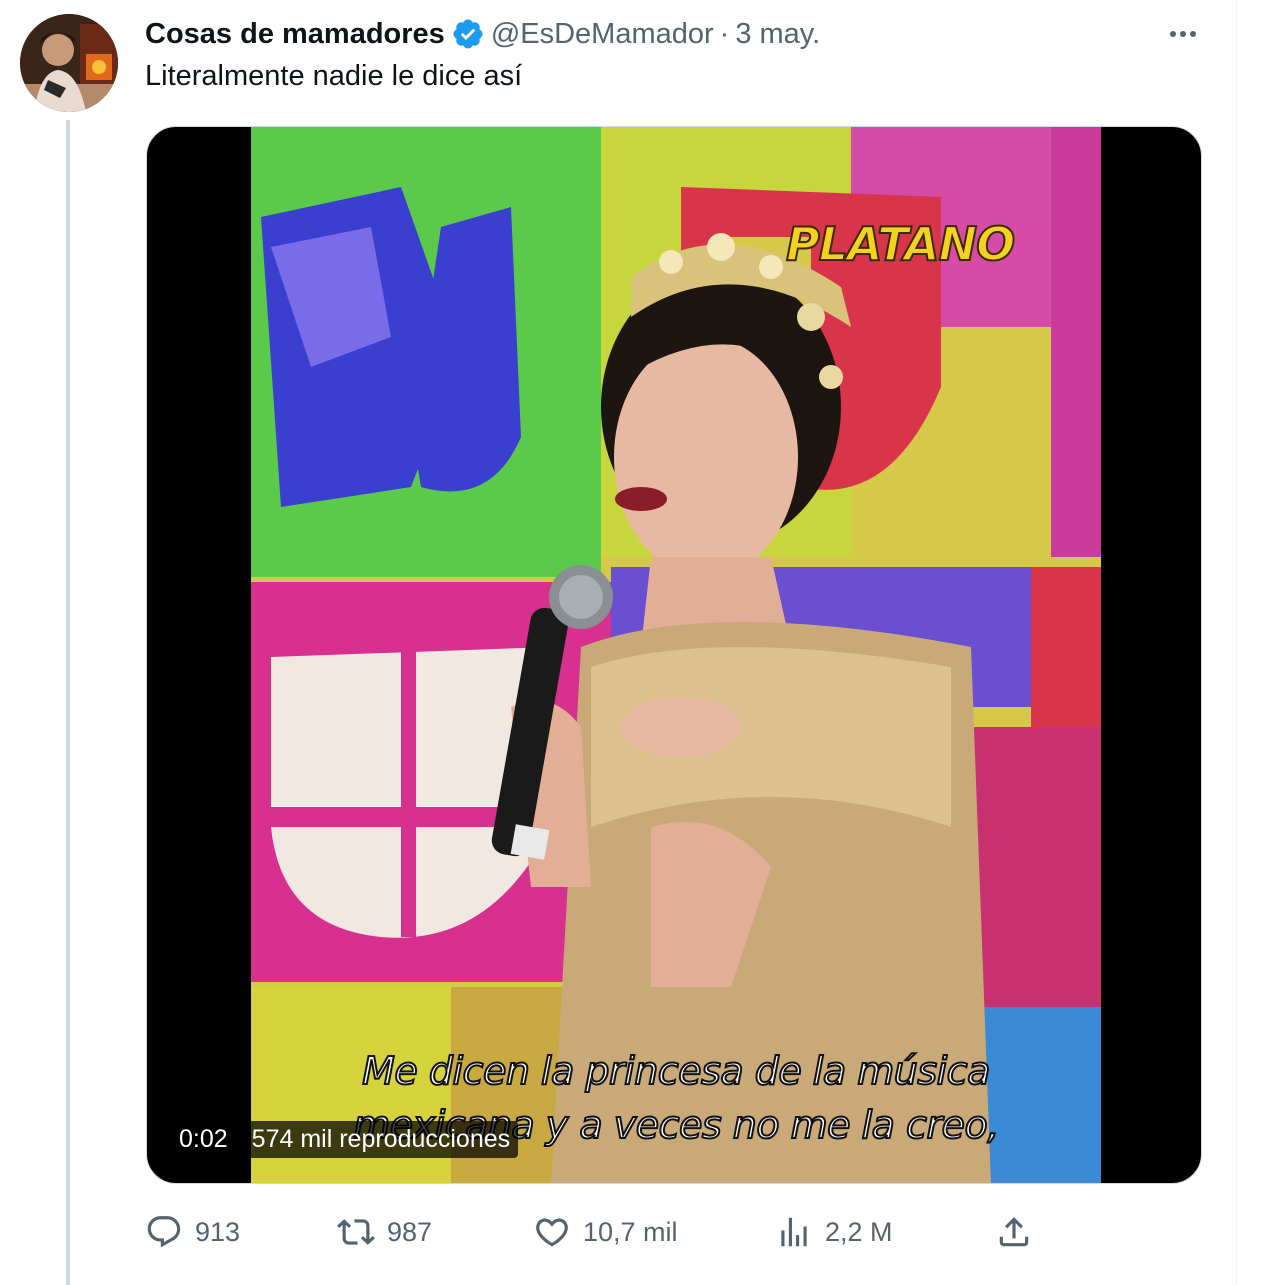 This screenshot has width=1280, height=1285. What do you see at coordinates (630, 1231) in the screenshot?
I see `like-count: 10,7 mil` at bounding box center [630, 1231].